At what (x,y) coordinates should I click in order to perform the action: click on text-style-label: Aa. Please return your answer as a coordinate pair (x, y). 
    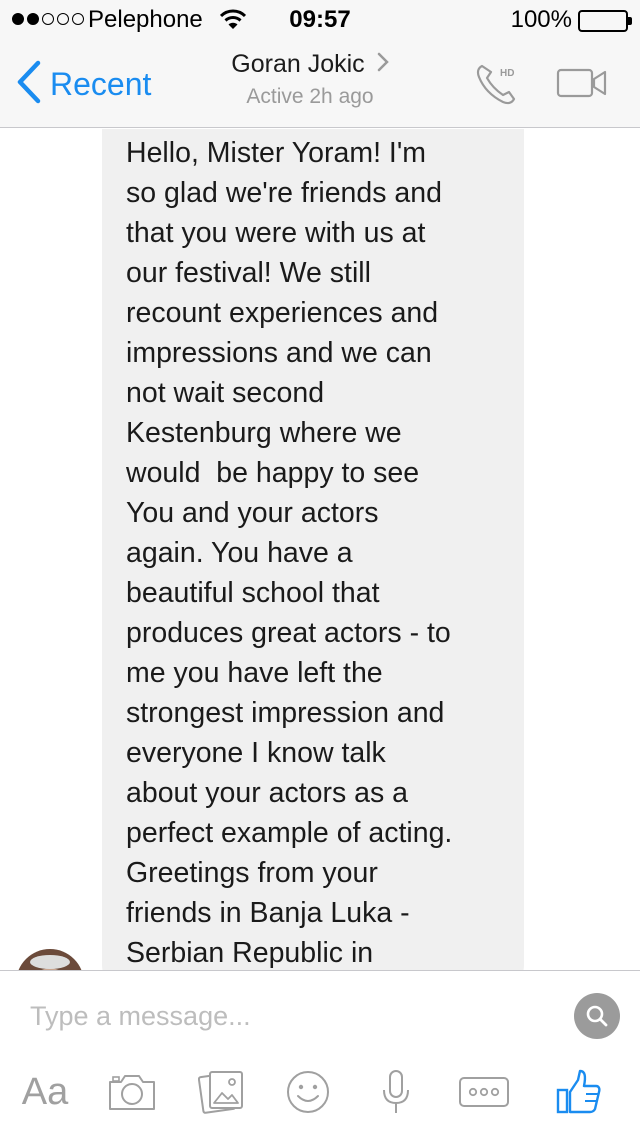
    Looking at the image, I should click on (45, 1091).